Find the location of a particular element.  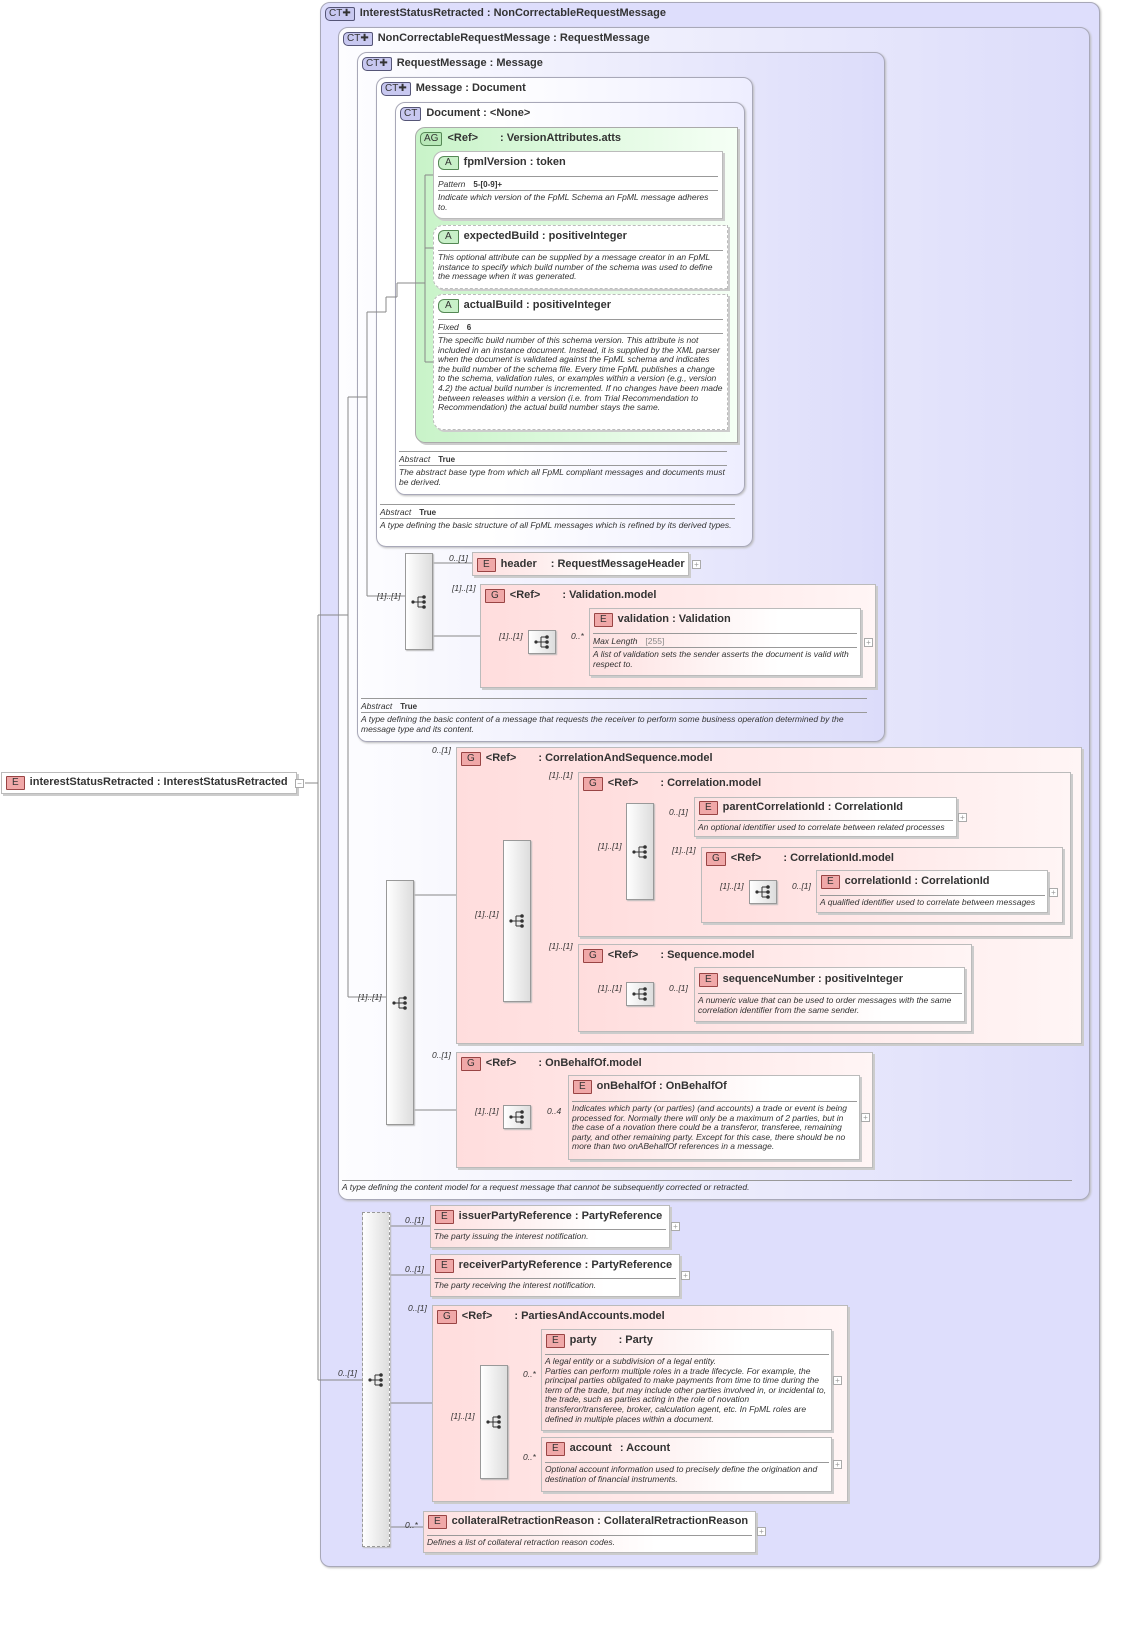

element-name: party is located at coordinates (583, 1340).